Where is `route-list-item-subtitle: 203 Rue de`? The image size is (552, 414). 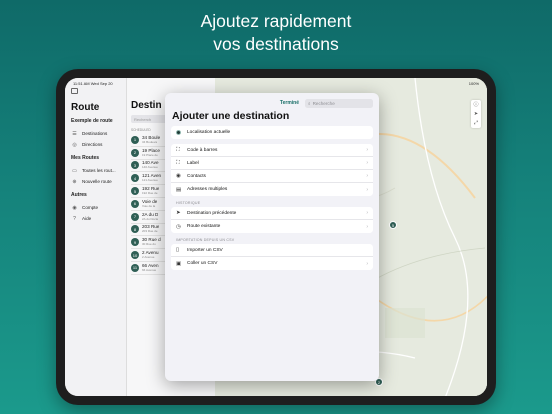 route-list-item-subtitle: 203 Rue de is located at coordinates (150, 231).